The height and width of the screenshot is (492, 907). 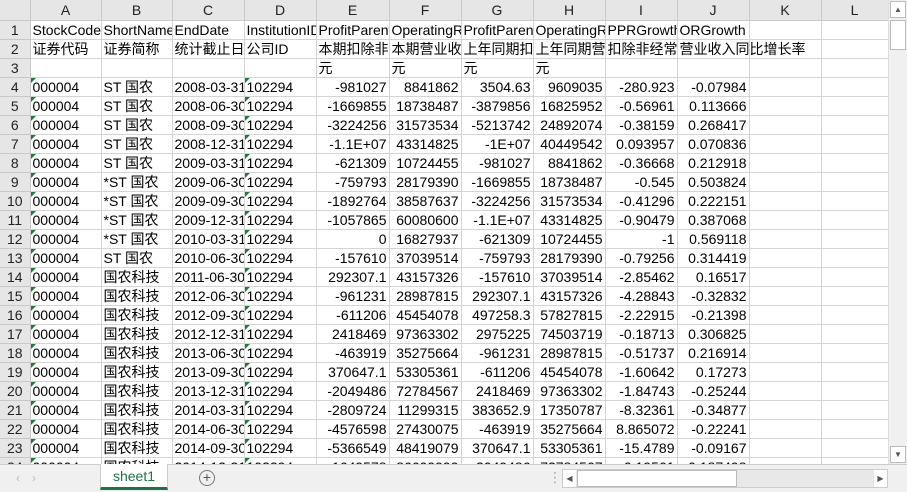 I want to click on cell-h6: 24892074, so click(x=569, y=125).